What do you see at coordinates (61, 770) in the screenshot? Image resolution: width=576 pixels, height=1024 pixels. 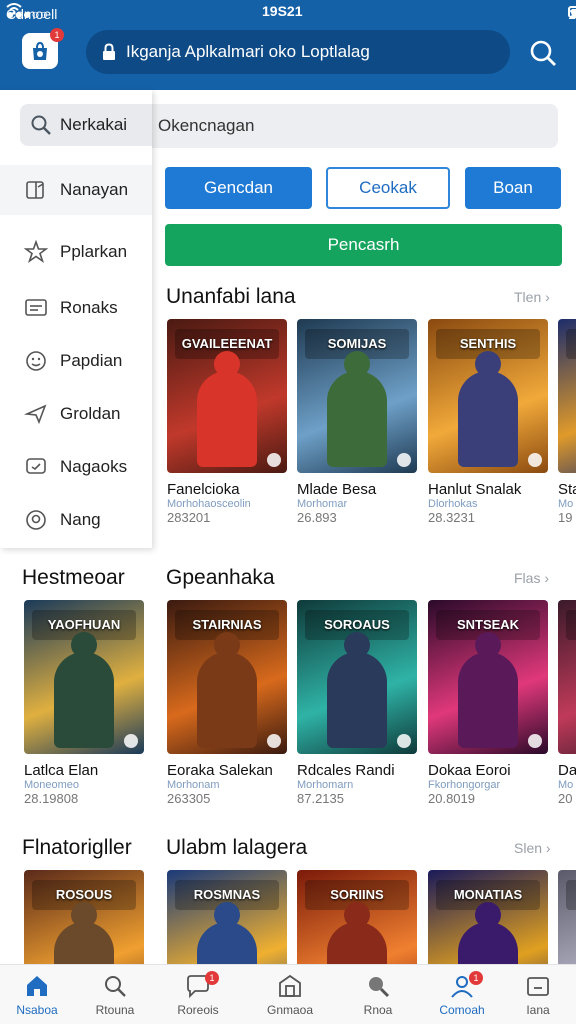 I see `app-name: Latlca Elan` at bounding box center [61, 770].